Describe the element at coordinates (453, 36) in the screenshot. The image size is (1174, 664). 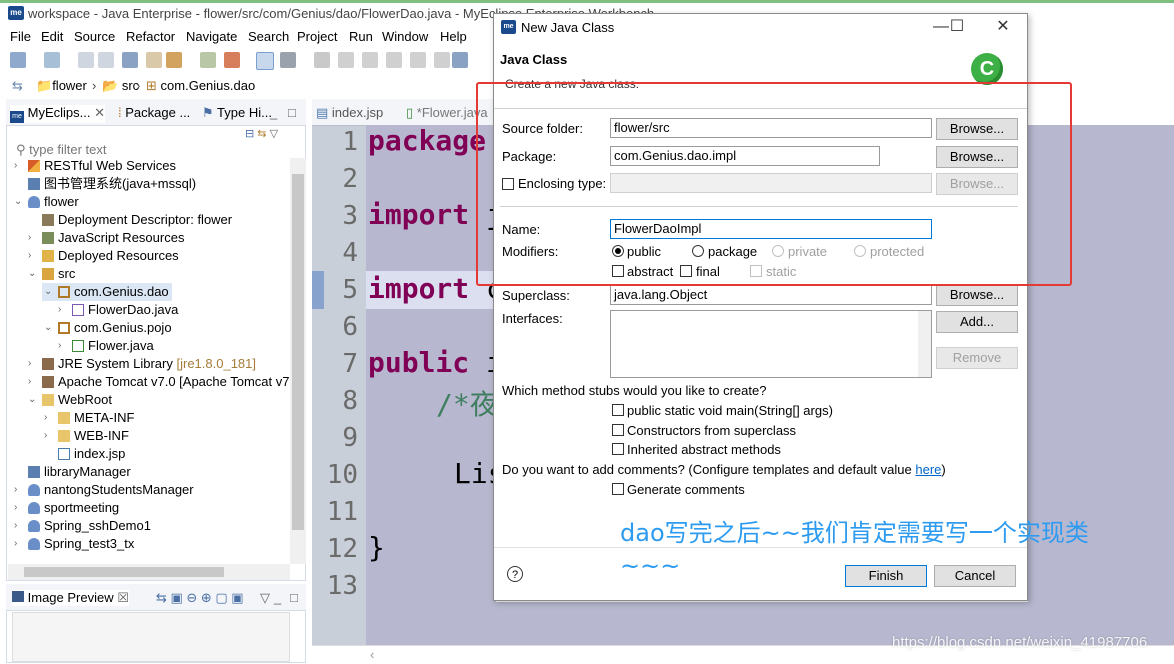
I see `menu-help: Help` at that location.